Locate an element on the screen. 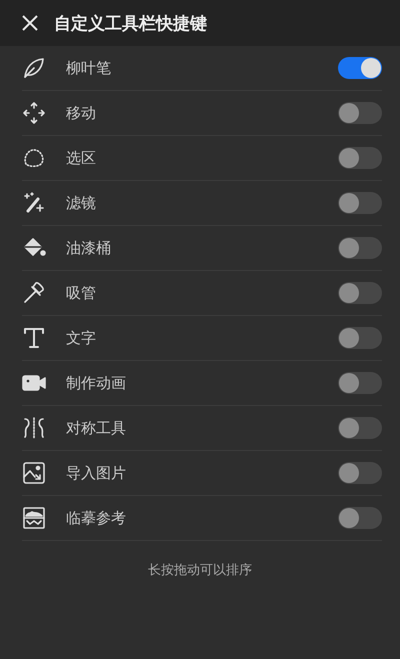 The width and height of the screenshot is (400, 659). tool-label: 移动 is located at coordinates (81, 113).